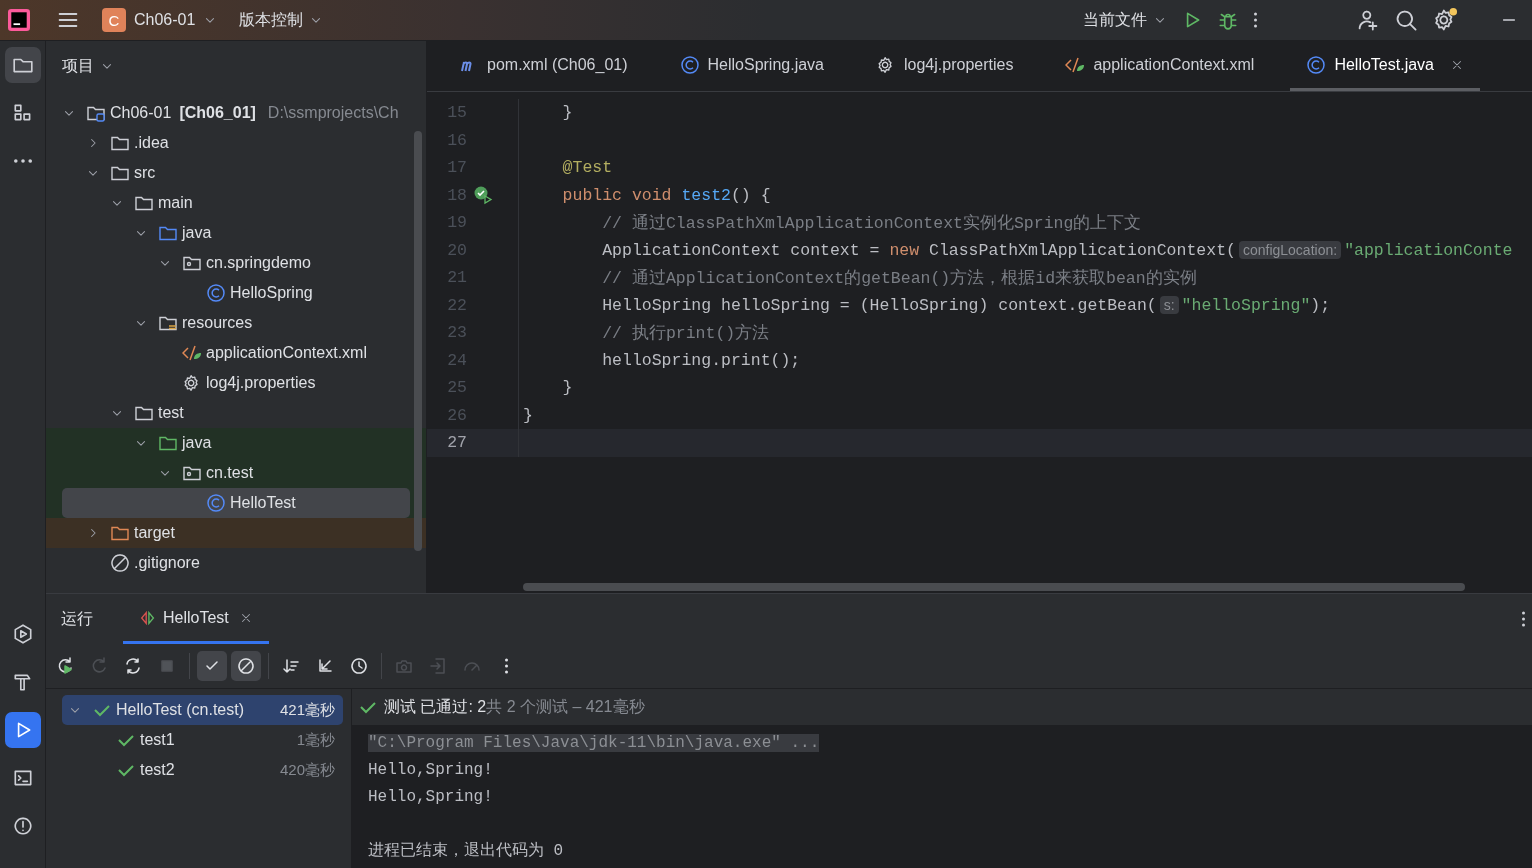 The image size is (1532, 868). I want to click on test-item: test1 1毫秒, so click(202, 740).